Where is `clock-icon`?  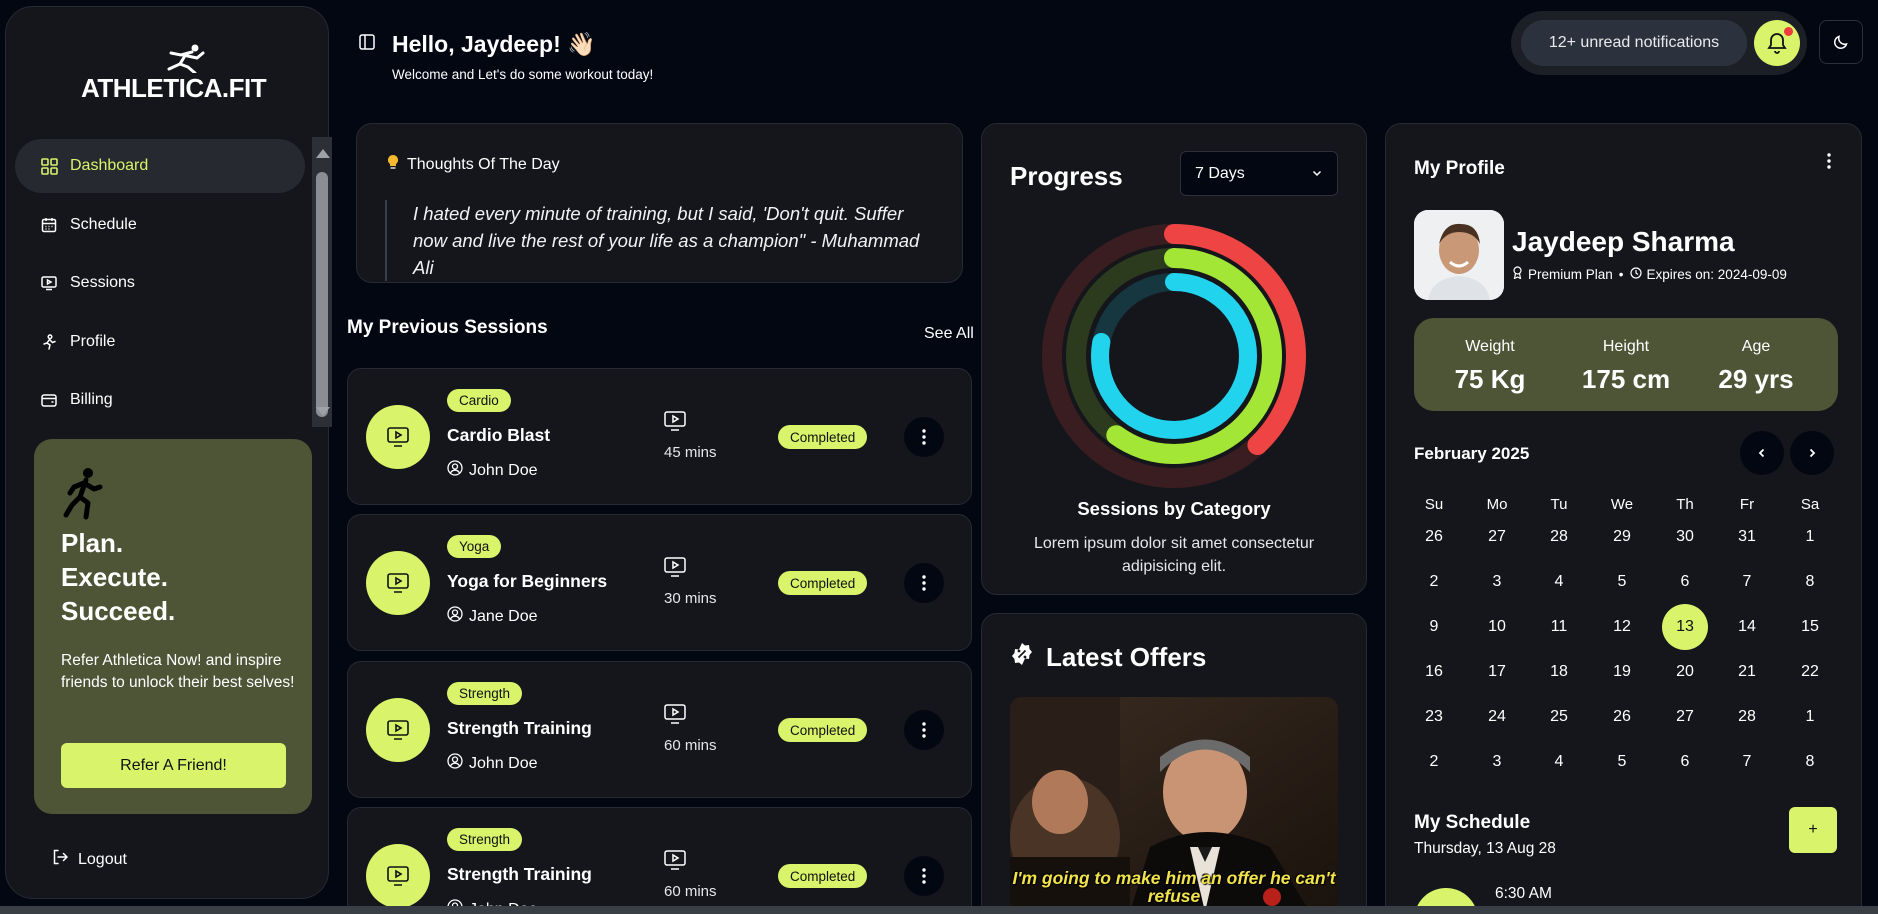
clock-icon is located at coordinates (1635, 274).